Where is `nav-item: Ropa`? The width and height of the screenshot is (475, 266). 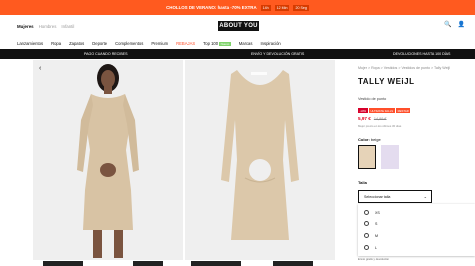
nav-item: Ropa is located at coordinates (56, 43).